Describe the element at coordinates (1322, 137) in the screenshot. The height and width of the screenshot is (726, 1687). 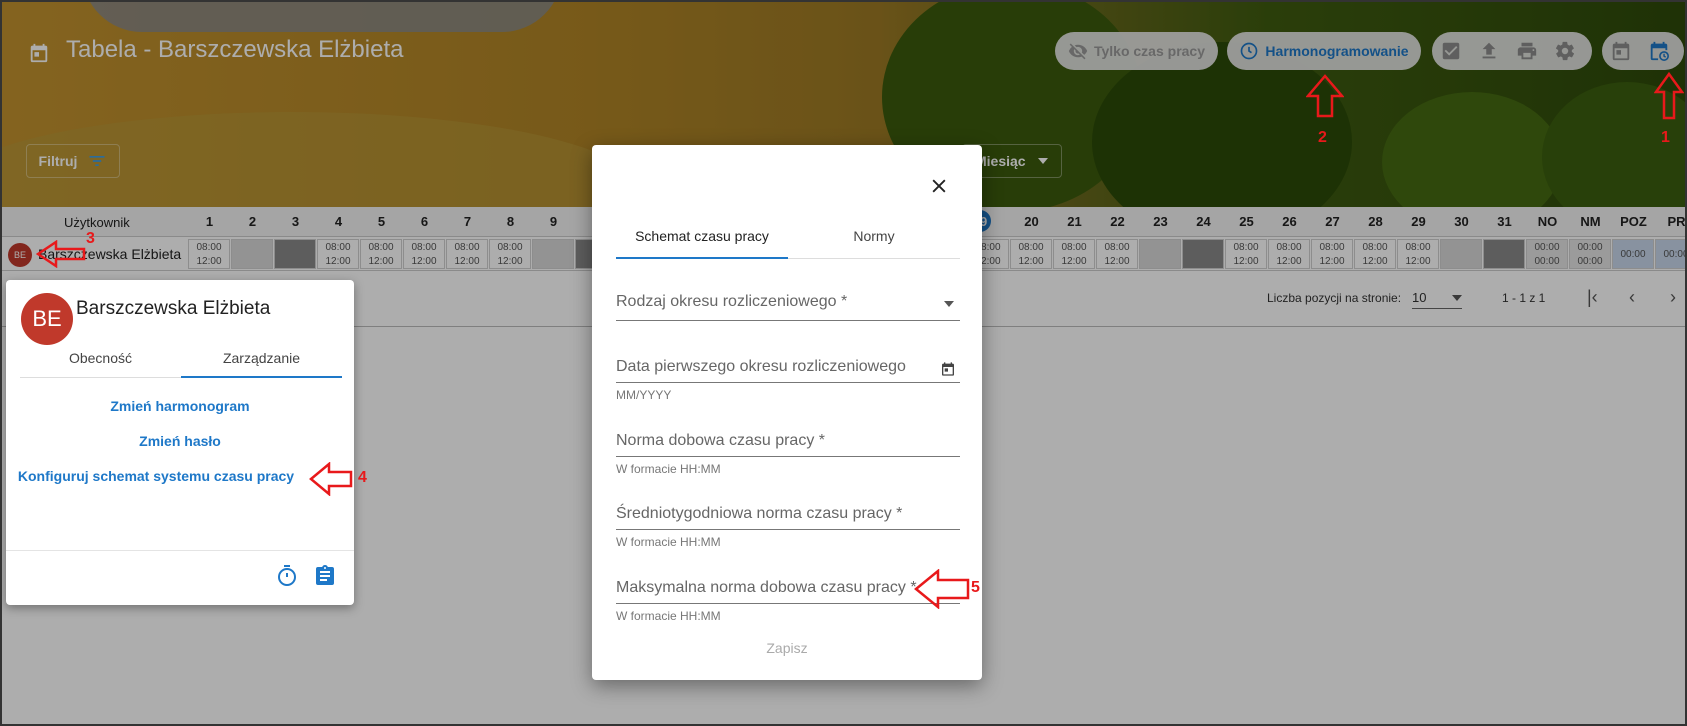
I see `callout-number: 2` at that location.